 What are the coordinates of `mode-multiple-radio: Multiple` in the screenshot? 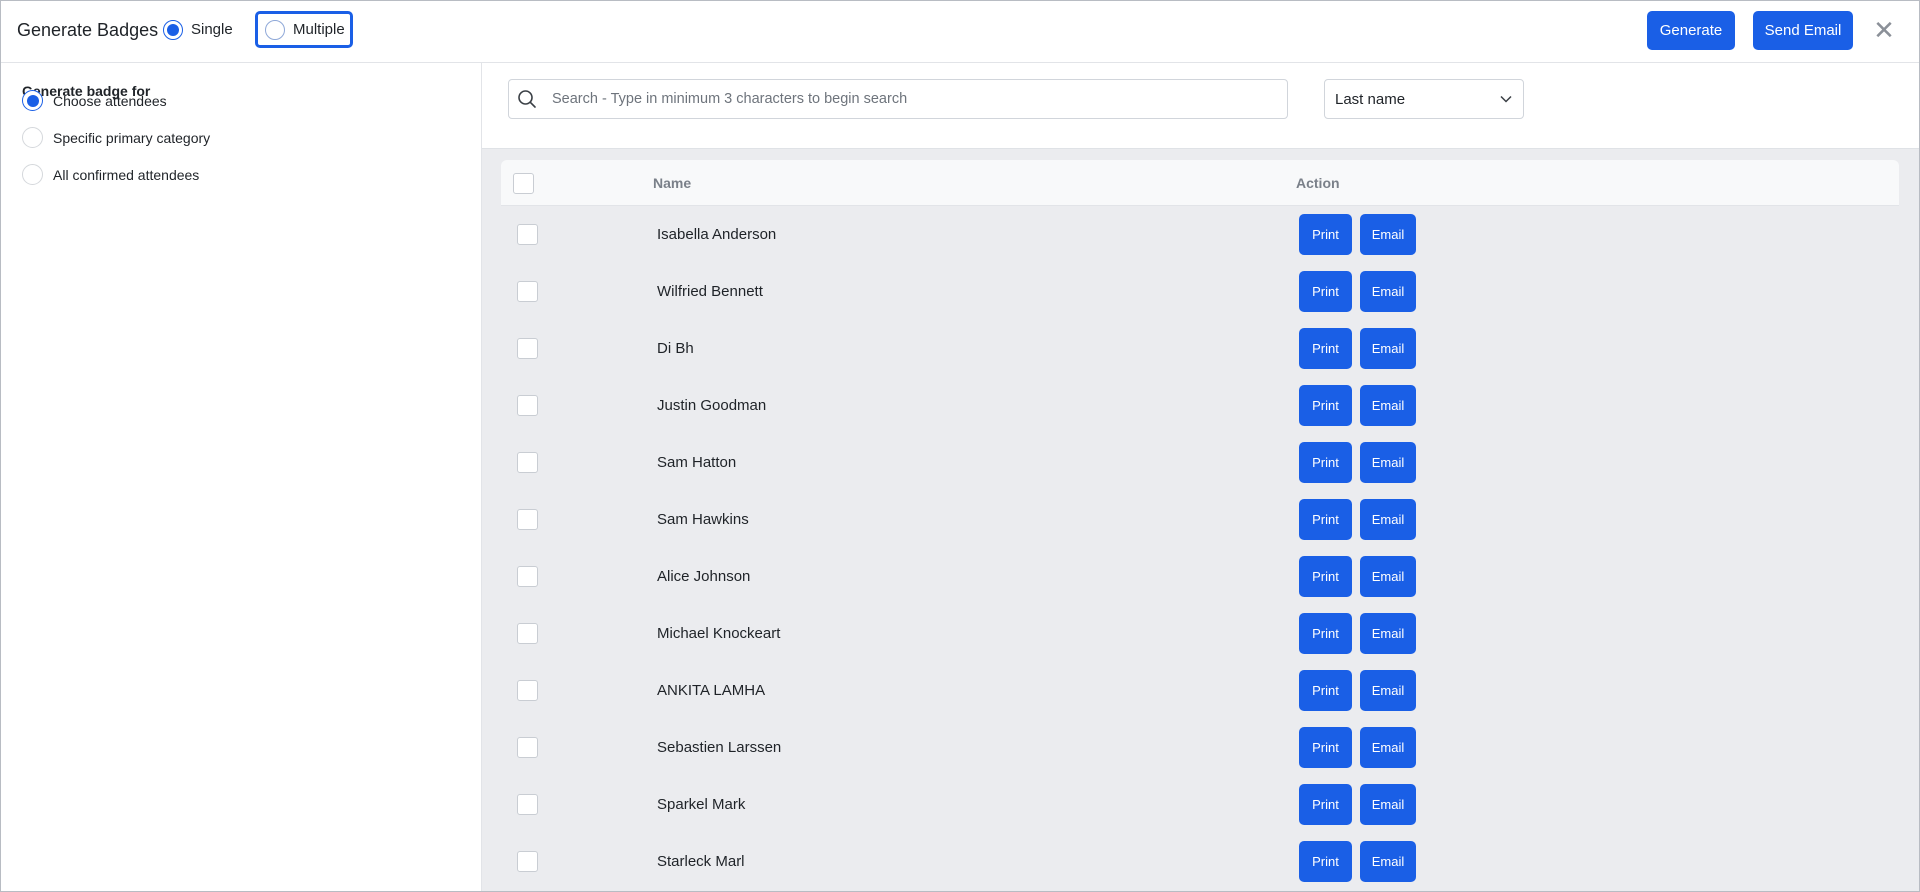 It's located at (304, 29).